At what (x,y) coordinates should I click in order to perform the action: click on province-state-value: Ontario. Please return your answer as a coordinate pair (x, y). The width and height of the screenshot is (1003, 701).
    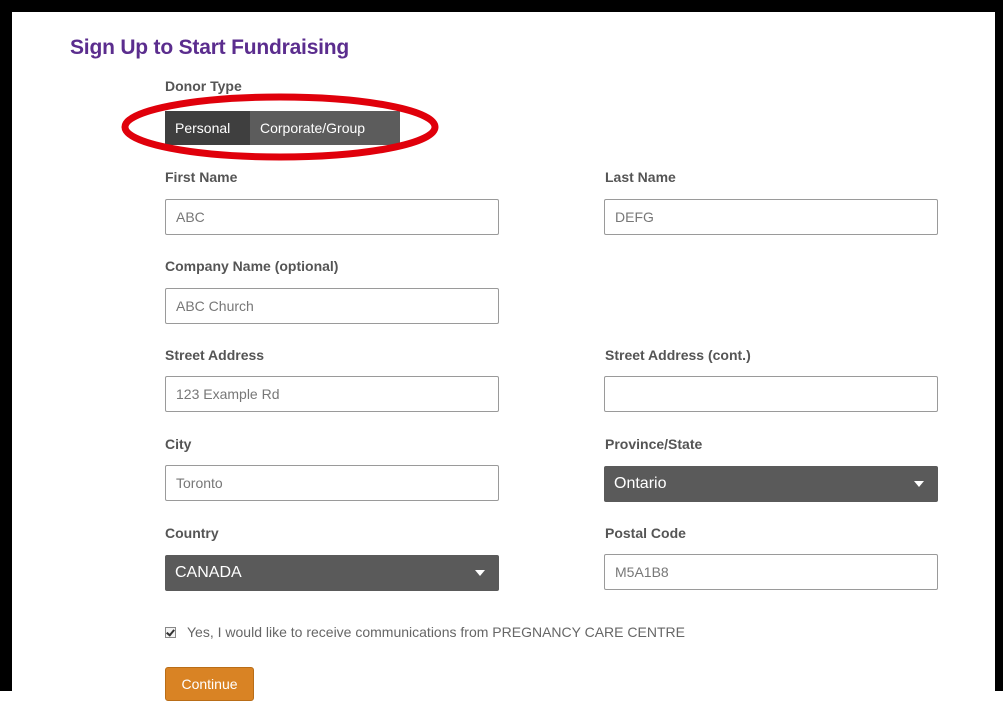
    Looking at the image, I should click on (640, 483).